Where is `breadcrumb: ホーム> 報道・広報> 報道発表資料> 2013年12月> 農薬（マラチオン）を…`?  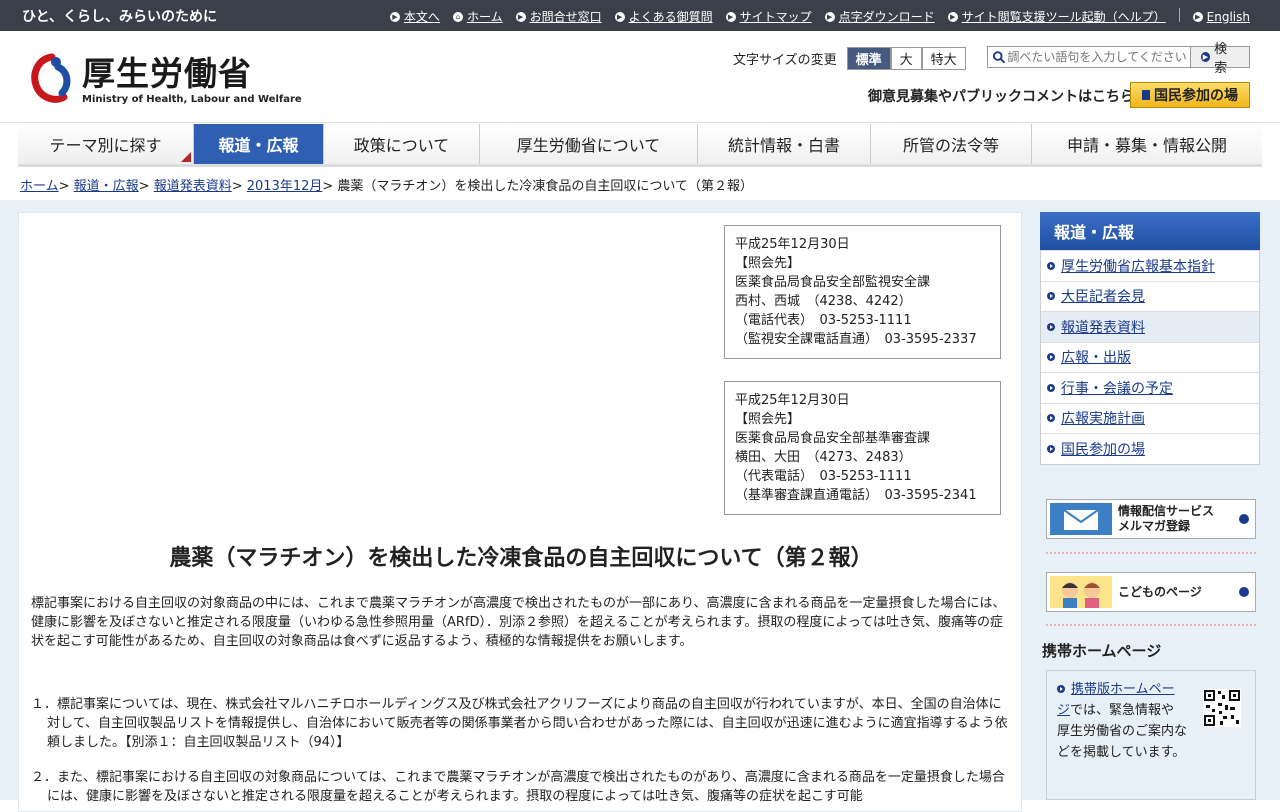
breadcrumb: ホーム> 報道・広報> 報道発表資料> 2013年12月> 農薬（マラチオン）を… is located at coordinates (387, 186).